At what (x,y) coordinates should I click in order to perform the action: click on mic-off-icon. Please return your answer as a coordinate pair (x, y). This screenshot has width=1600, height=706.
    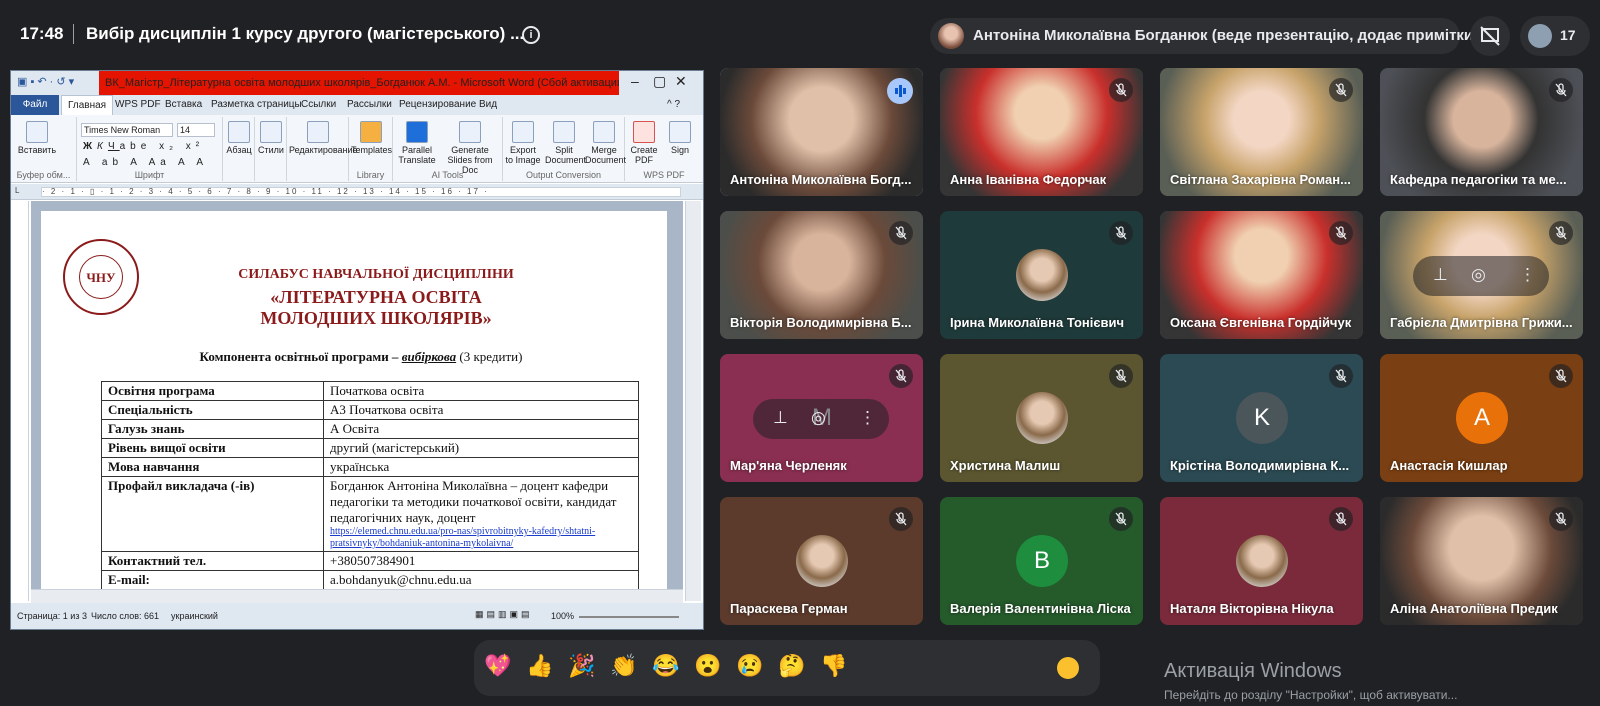
    Looking at the image, I should click on (901, 519).